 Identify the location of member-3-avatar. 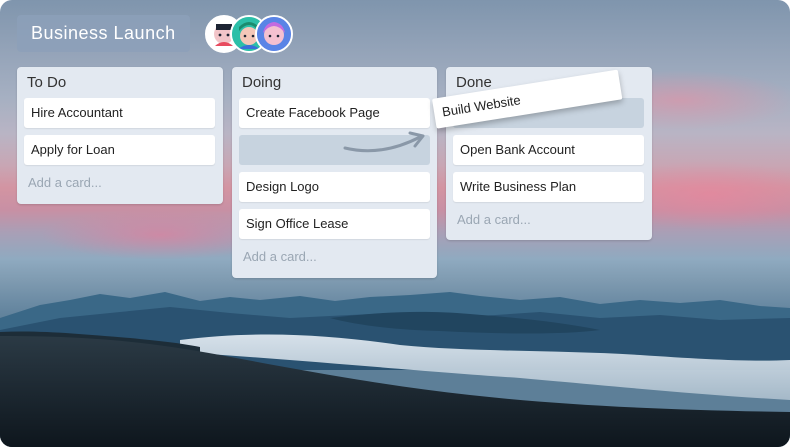
(274, 34).